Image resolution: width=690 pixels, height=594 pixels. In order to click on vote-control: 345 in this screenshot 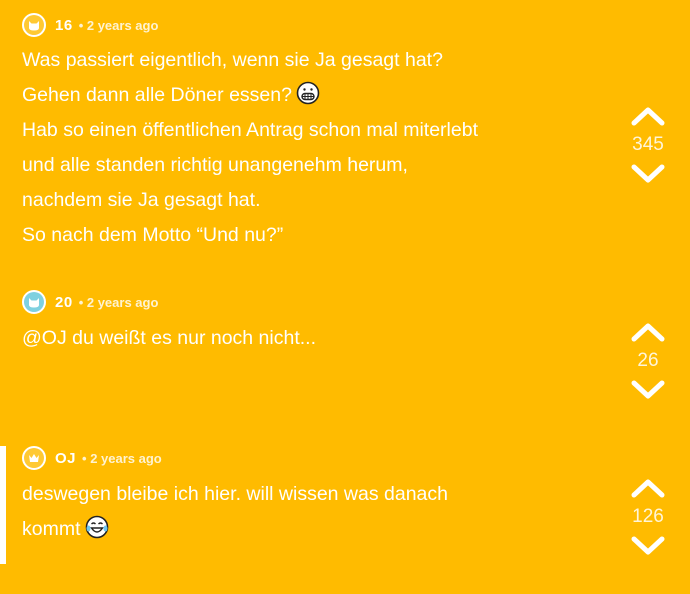, I will do `click(648, 145)`.